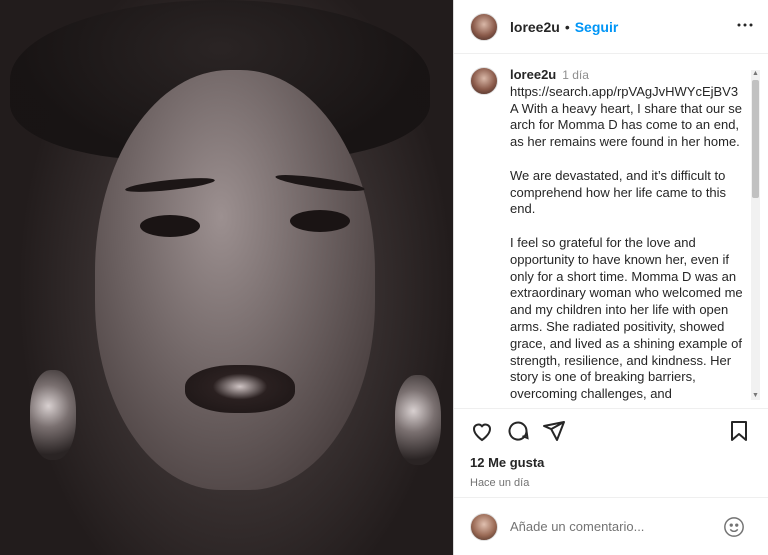  What do you see at coordinates (484, 26) in the screenshot?
I see `author-avatar` at bounding box center [484, 26].